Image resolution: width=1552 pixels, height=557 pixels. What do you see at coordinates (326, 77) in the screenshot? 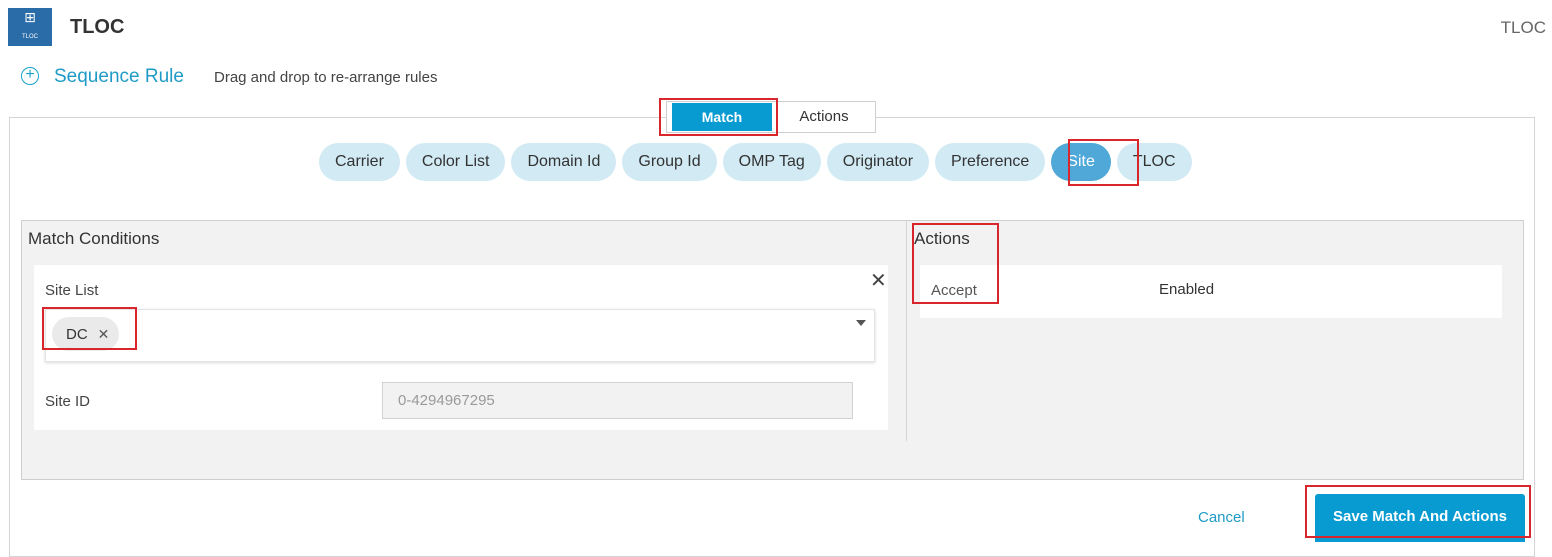
I see `drag-hint: Drag and drop to re-arrange rules` at bounding box center [326, 77].